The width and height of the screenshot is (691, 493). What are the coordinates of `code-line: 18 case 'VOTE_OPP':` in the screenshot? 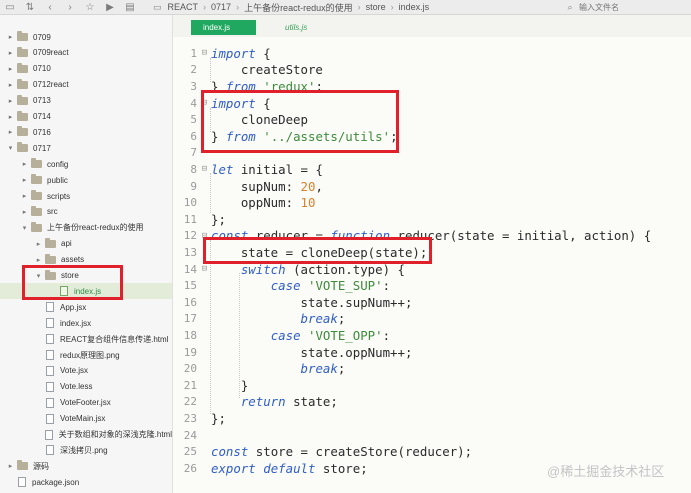 It's located at (432, 335).